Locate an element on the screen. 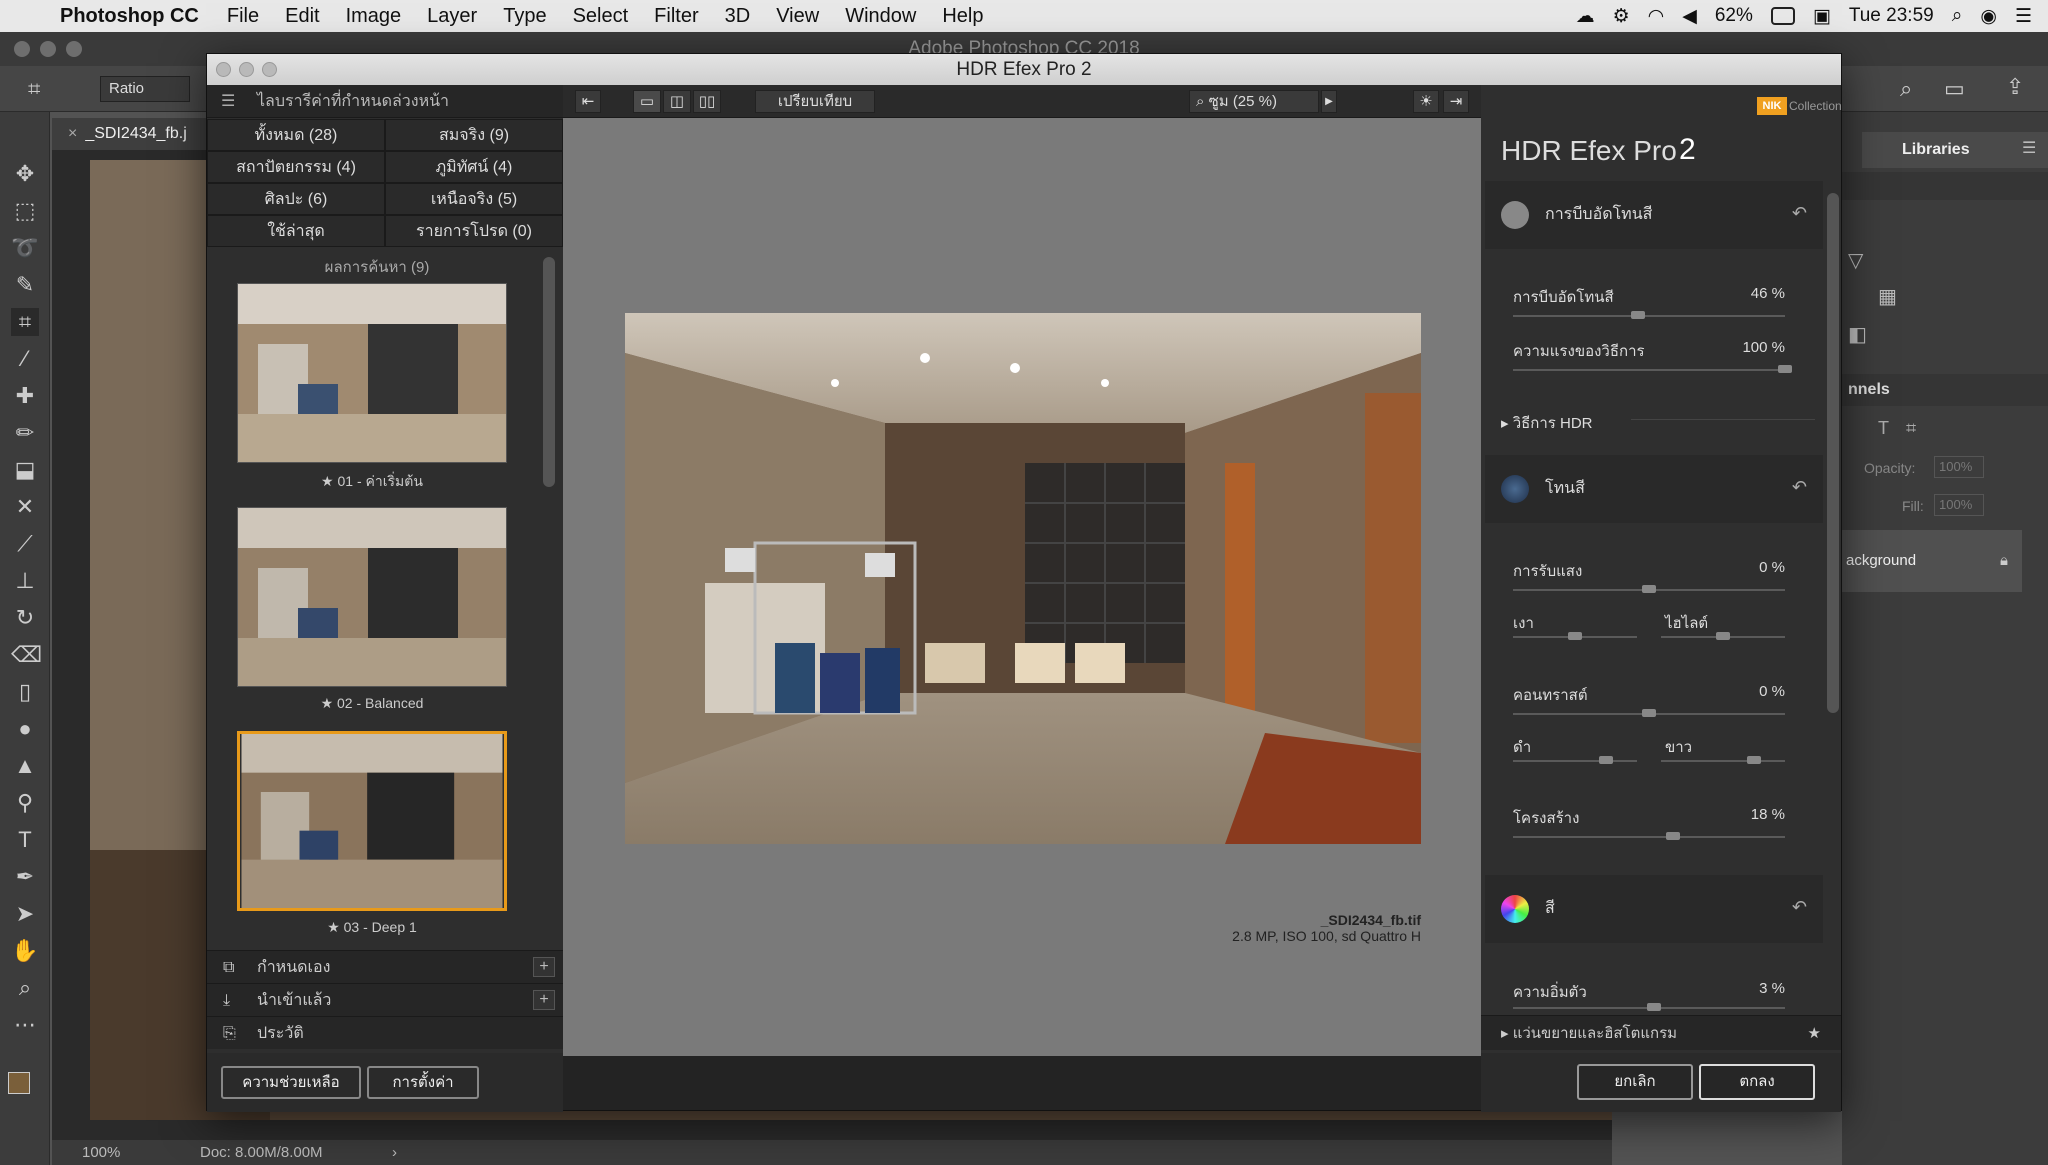 The width and height of the screenshot is (2048, 1165). search-icon: ⌕ is located at coordinates (1906, 89).